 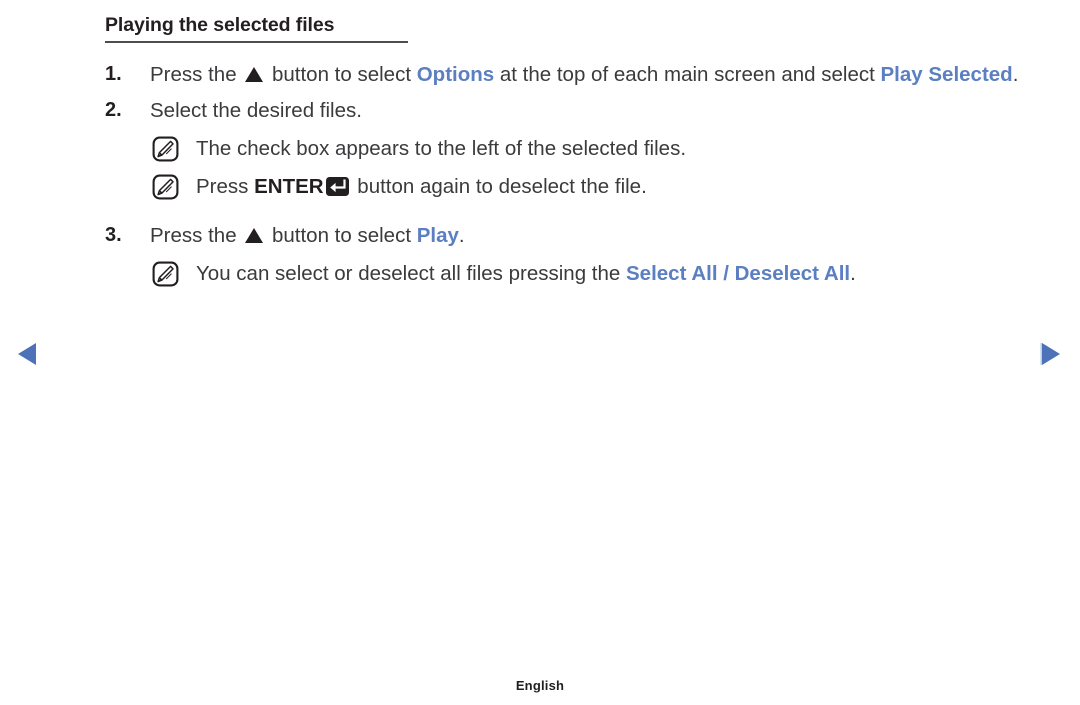 I want to click on language-footer: English, so click(x=540, y=685).